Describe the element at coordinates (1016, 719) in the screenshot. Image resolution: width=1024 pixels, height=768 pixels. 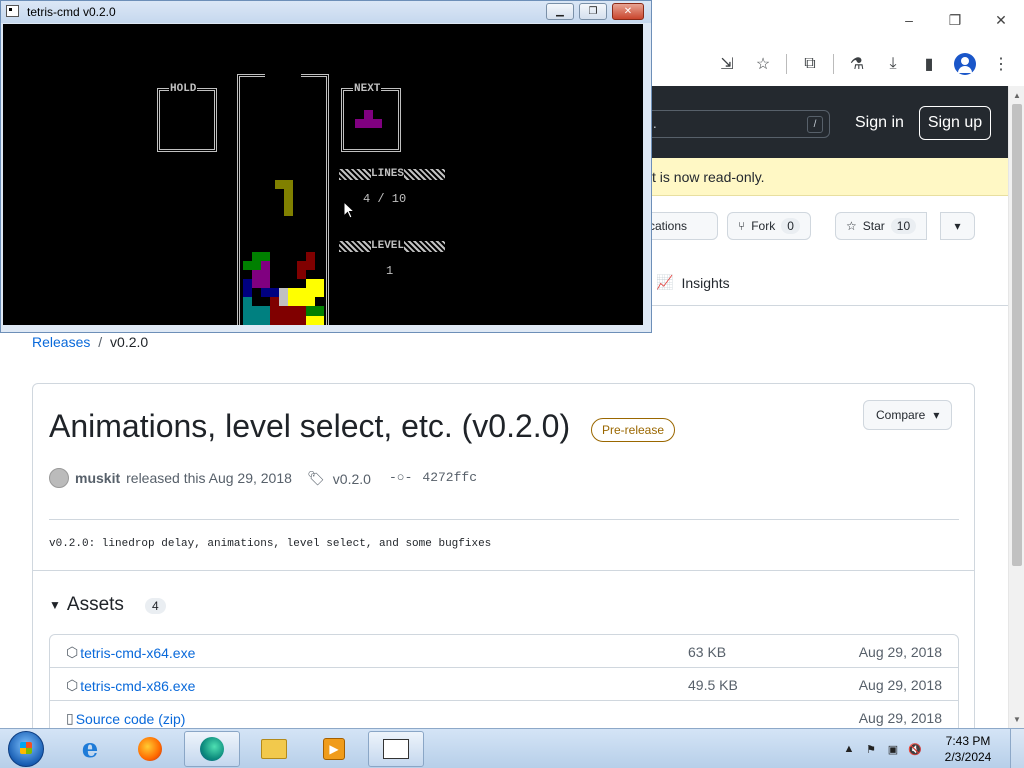
I see `scroll-down-icon: ▼` at that location.